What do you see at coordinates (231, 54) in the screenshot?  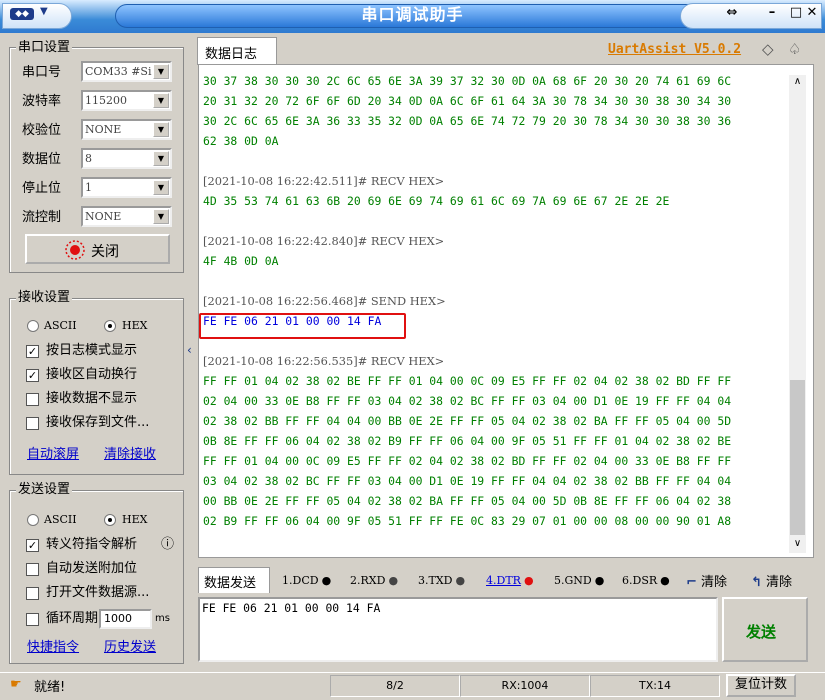 I see `tab-data-log-label: 数据日志` at bounding box center [231, 54].